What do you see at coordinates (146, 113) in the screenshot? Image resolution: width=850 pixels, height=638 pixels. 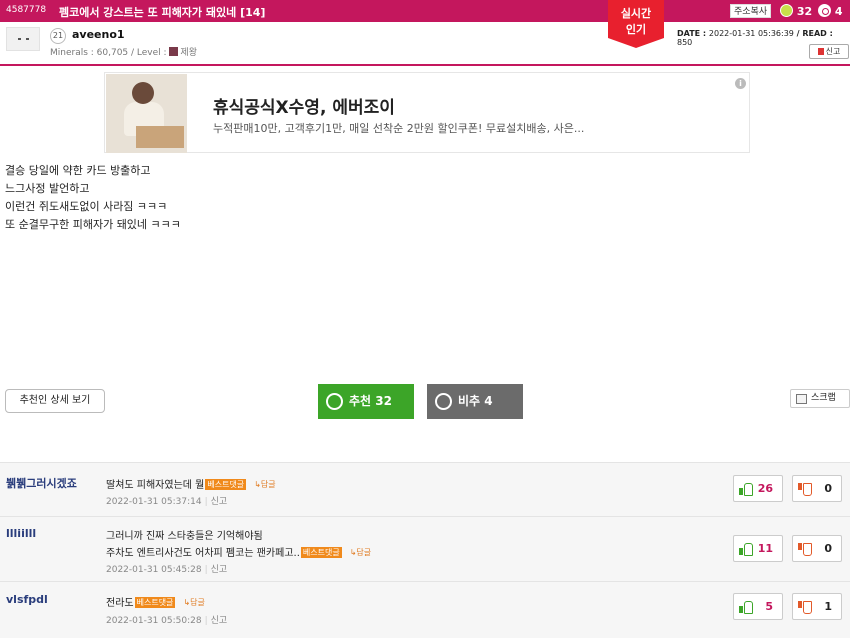 I see `ad-image` at bounding box center [146, 113].